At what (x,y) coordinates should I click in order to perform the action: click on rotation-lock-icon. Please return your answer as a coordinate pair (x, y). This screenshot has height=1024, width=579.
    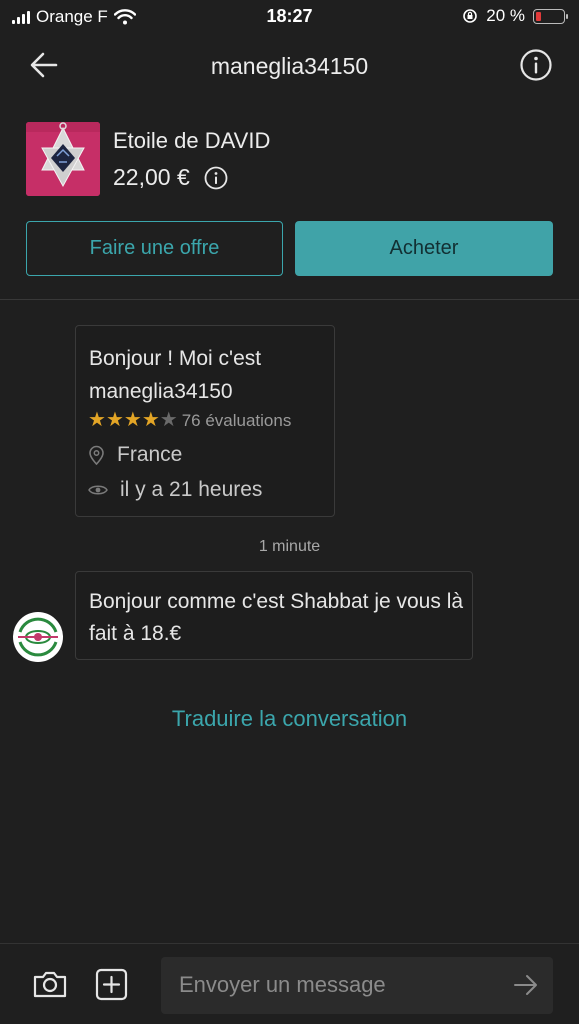
    Looking at the image, I should click on (470, 16).